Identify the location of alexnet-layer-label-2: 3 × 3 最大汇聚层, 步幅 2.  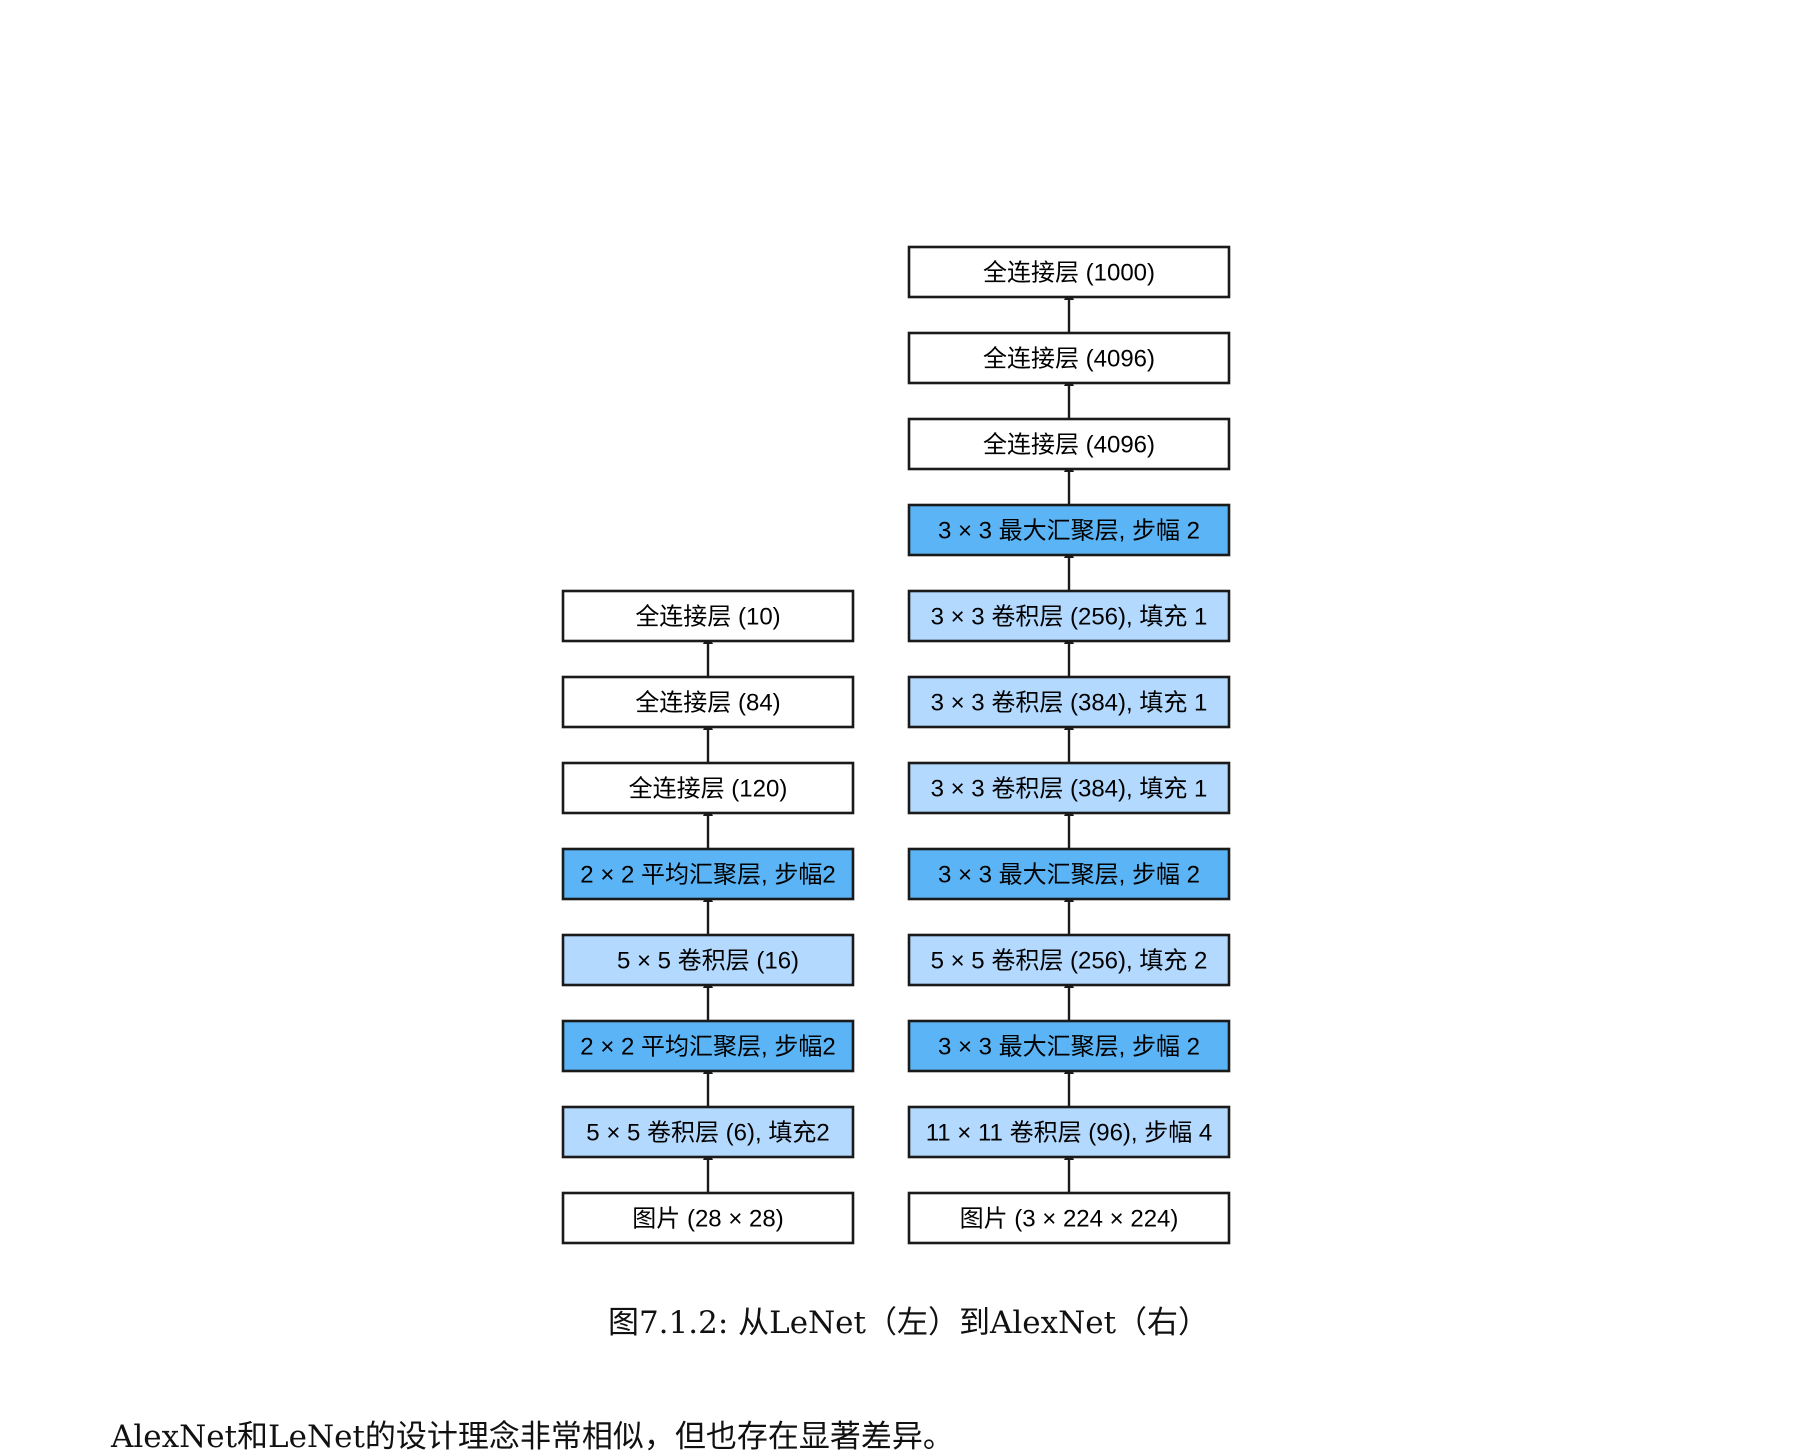
(1069, 1047).